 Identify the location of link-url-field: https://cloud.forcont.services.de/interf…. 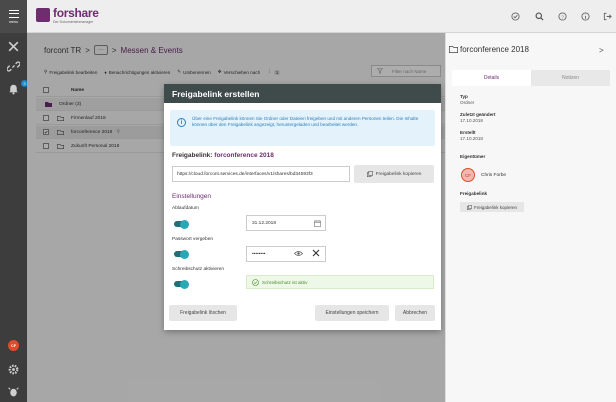
(261, 174).